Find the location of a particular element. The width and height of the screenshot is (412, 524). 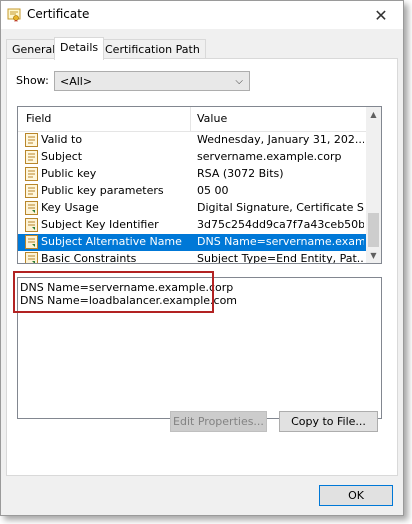

row-value: servername.example.corp is located at coordinates (269, 156).